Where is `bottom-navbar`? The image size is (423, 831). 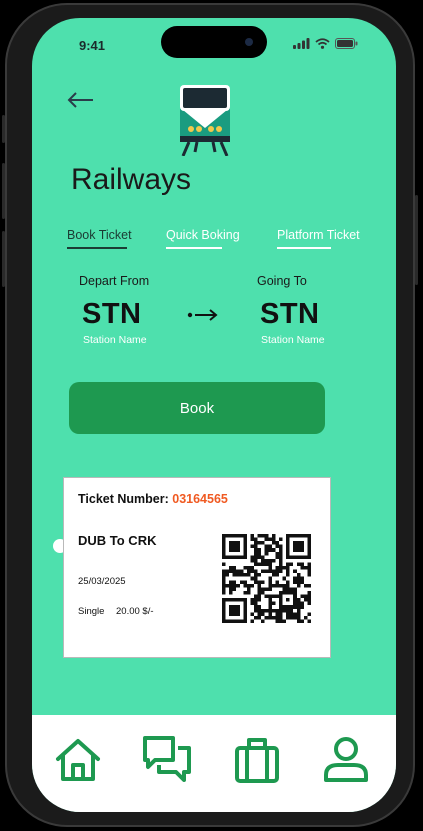 bottom-navbar is located at coordinates (214, 763).